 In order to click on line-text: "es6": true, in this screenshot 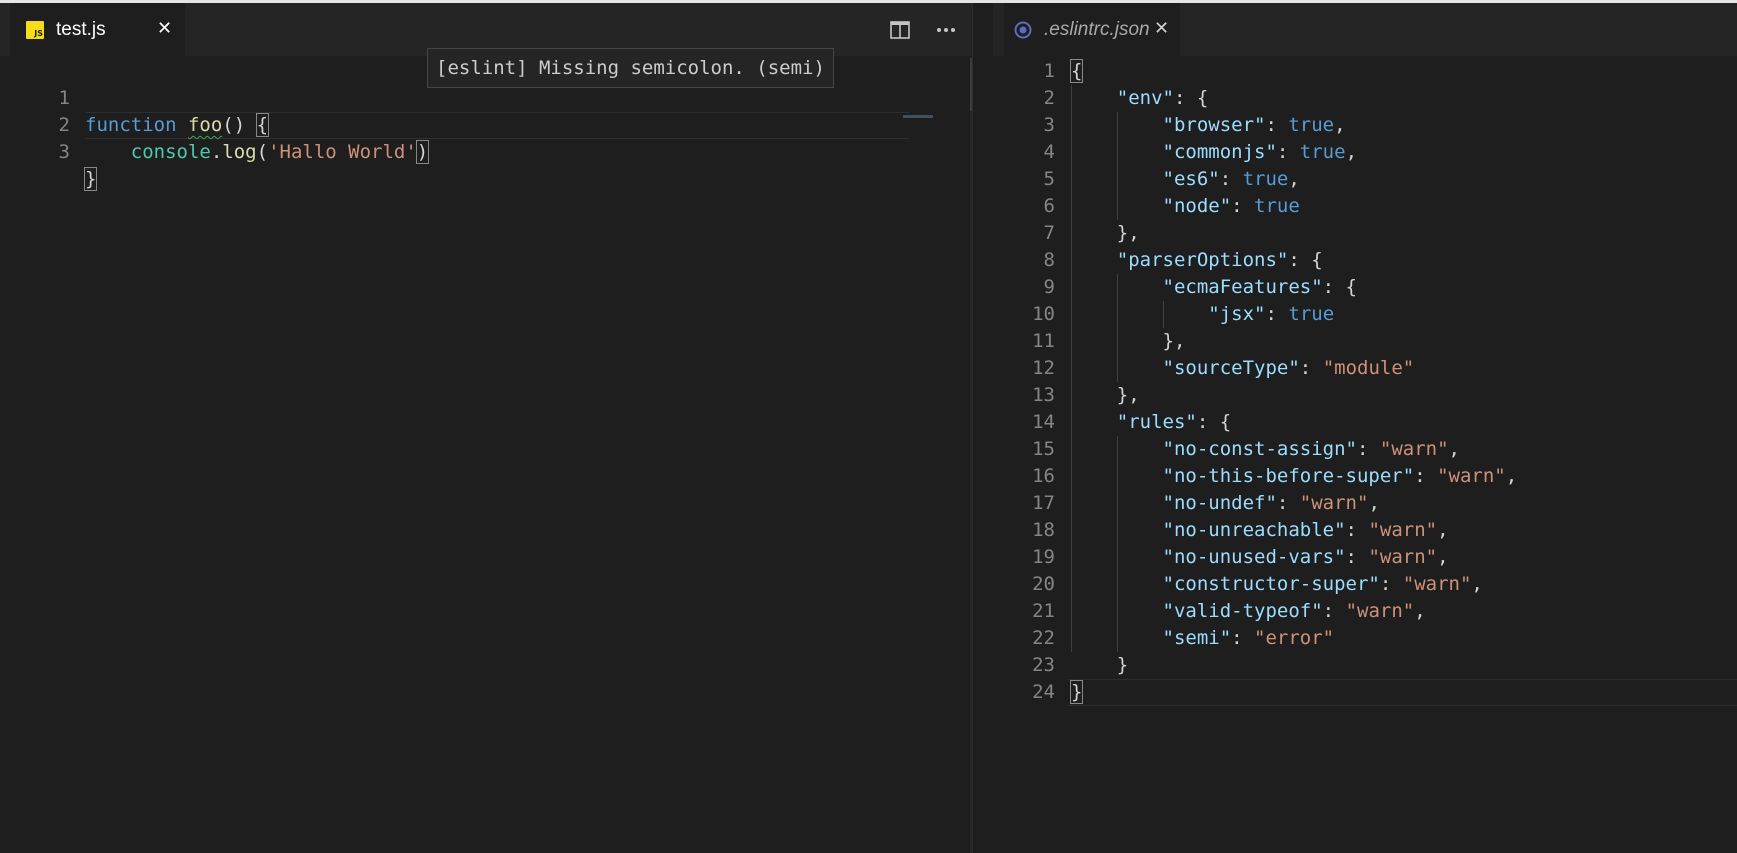, I will do `click(1231, 179)`.